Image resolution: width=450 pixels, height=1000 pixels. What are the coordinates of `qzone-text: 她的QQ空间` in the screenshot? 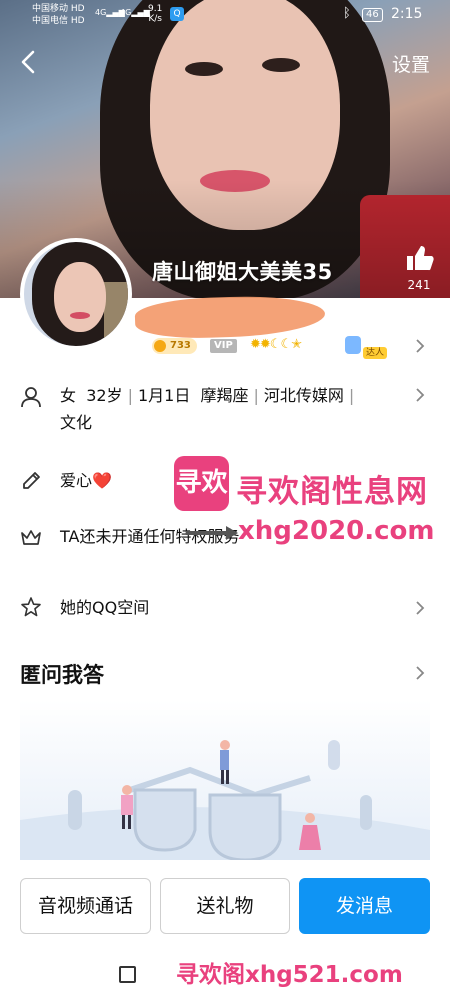 It's located at (105, 607).